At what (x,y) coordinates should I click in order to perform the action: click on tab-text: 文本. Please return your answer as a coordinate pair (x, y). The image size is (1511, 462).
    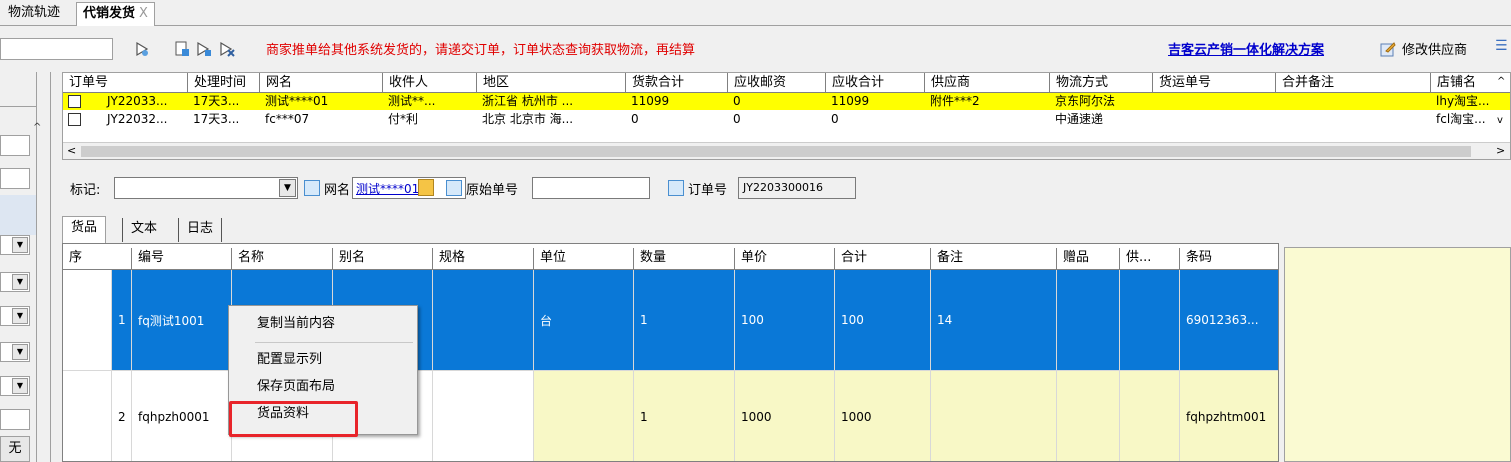
    Looking at the image, I should click on (143, 230).